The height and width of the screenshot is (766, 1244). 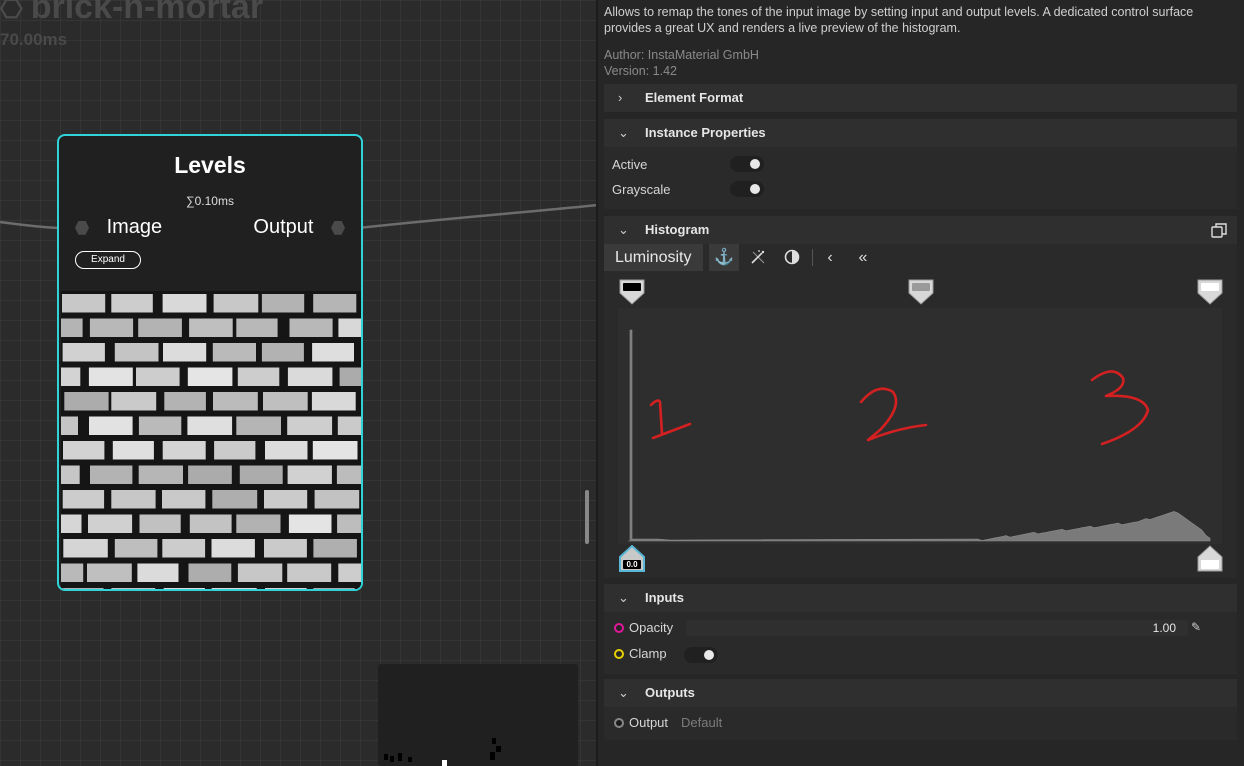 What do you see at coordinates (755, 164) in the screenshot?
I see `active-toggle-knob` at bounding box center [755, 164].